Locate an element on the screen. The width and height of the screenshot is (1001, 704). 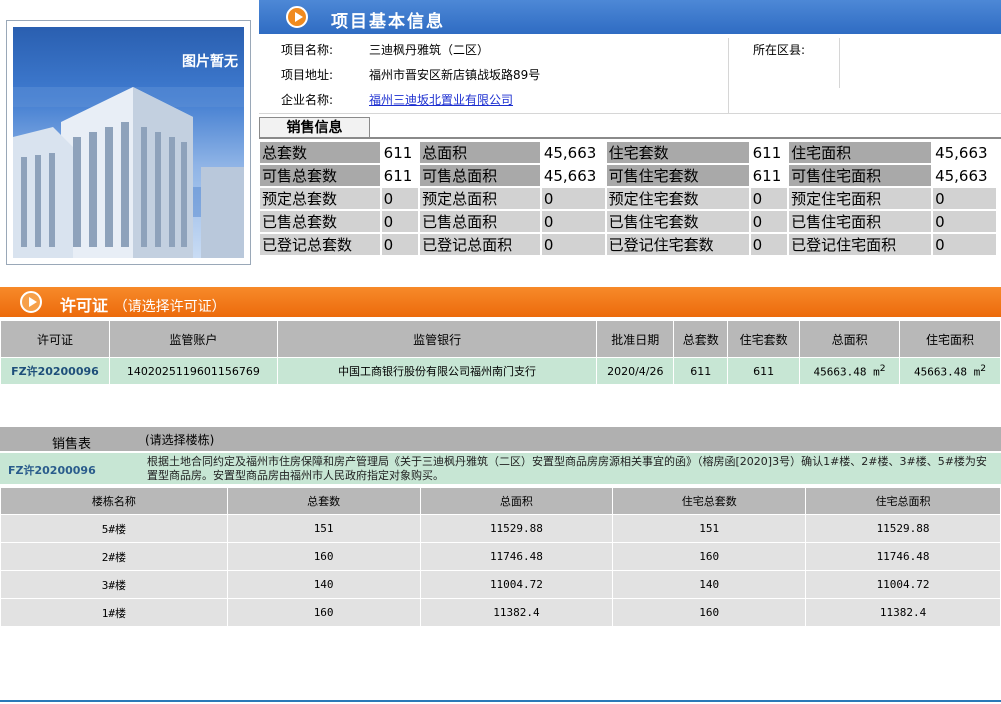
building-name: 2#楼 is located at coordinates (114, 556).